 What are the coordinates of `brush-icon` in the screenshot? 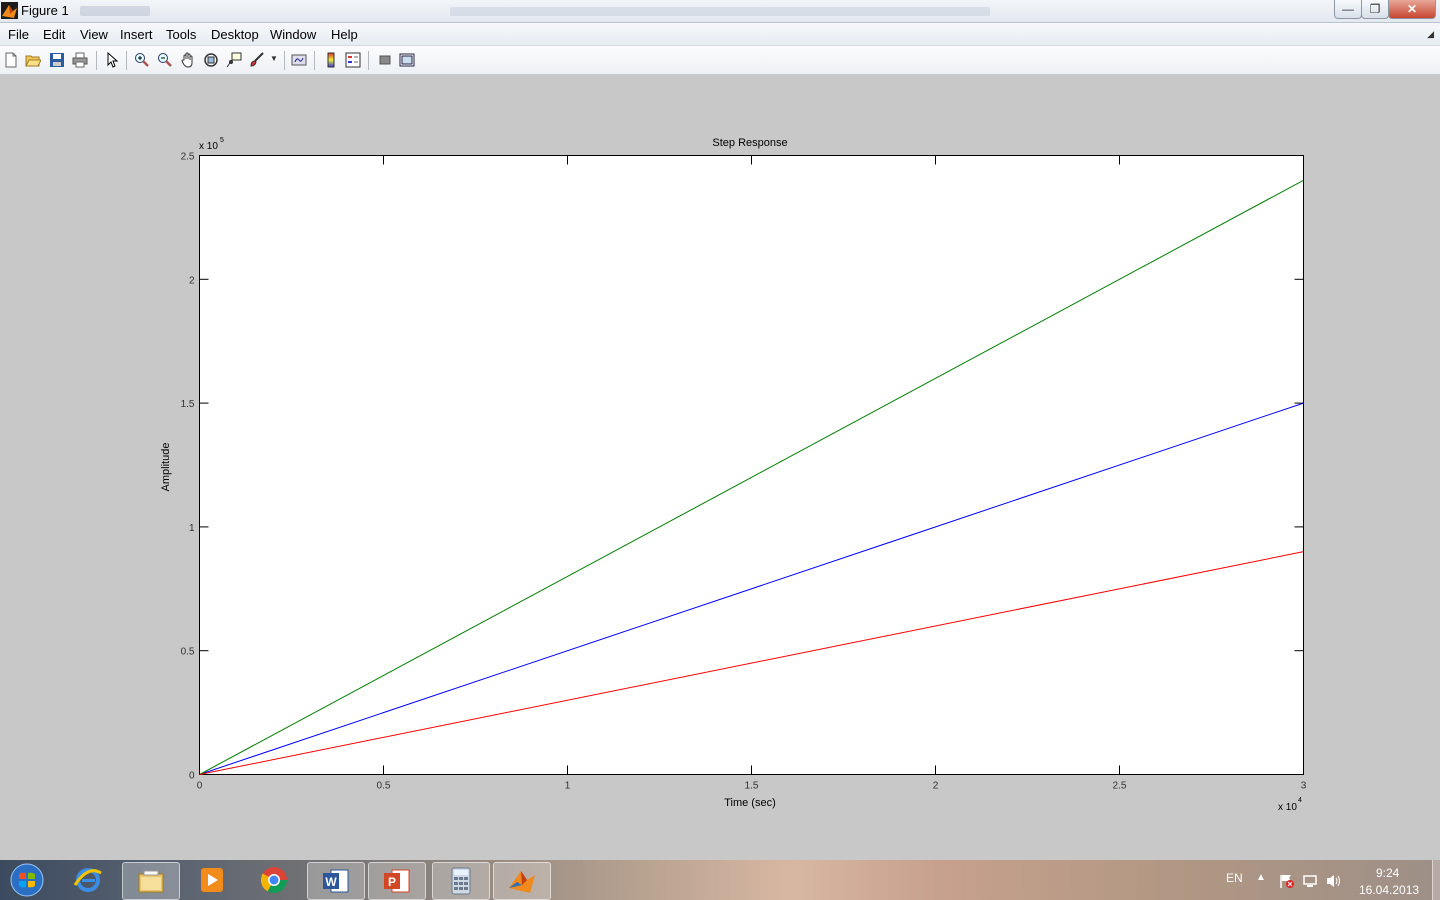 It's located at (257, 59).